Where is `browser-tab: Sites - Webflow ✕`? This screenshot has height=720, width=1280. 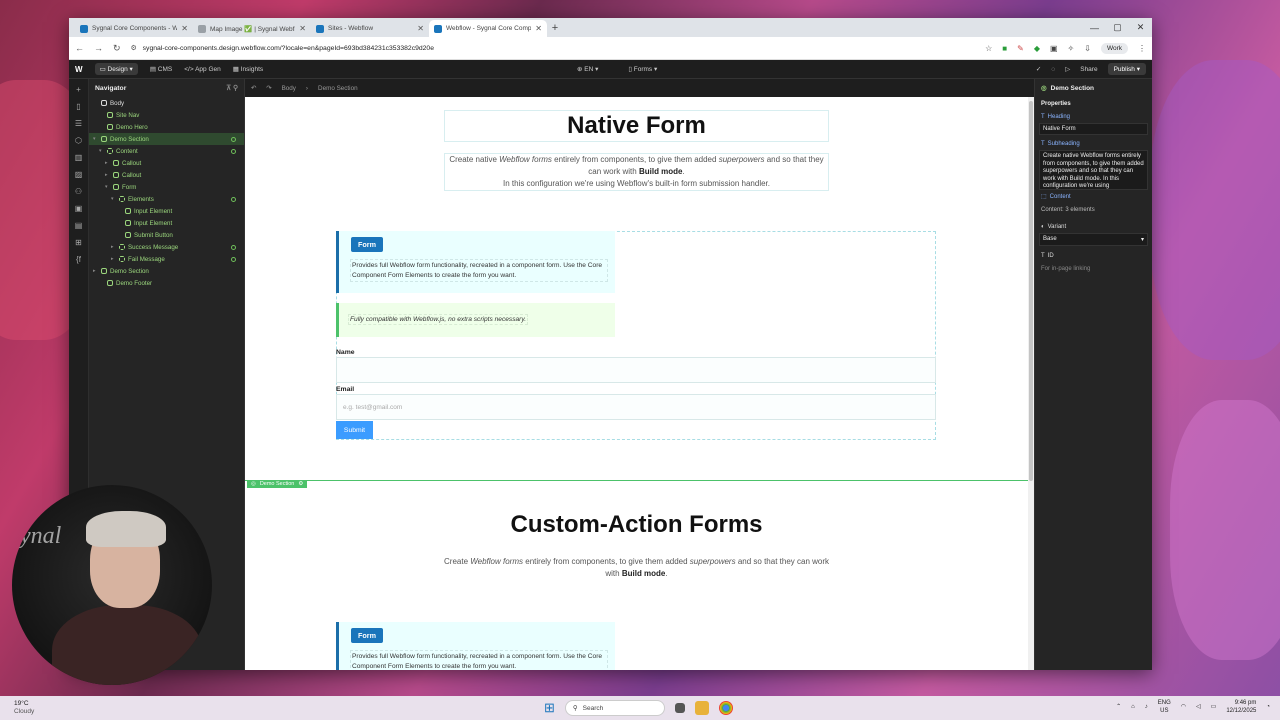 browser-tab: Sites - Webflow ✕ is located at coordinates (370, 28).